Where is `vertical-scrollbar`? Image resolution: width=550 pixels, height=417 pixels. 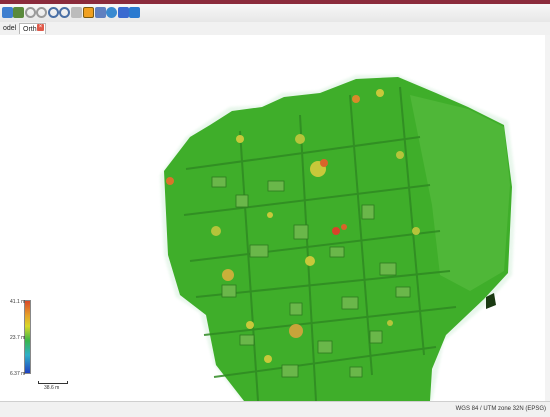 vertical-scrollbar is located at coordinates (547, 218).